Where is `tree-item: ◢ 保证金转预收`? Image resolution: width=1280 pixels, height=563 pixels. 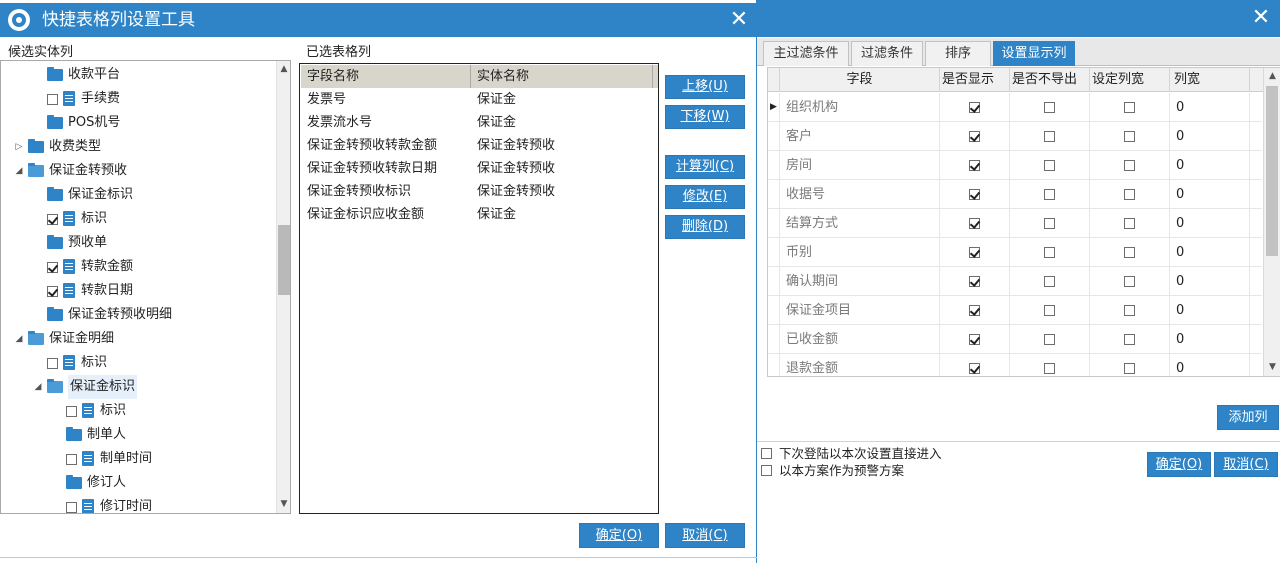
tree-item: ◢ 保证金转预收 is located at coordinates (138, 171).